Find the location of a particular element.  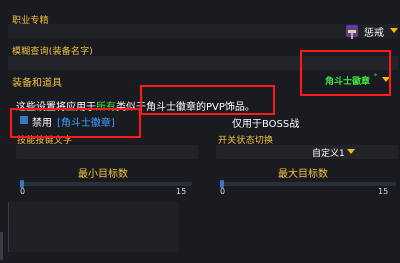

max-targets-min: 0 is located at coordinates (223, 191).